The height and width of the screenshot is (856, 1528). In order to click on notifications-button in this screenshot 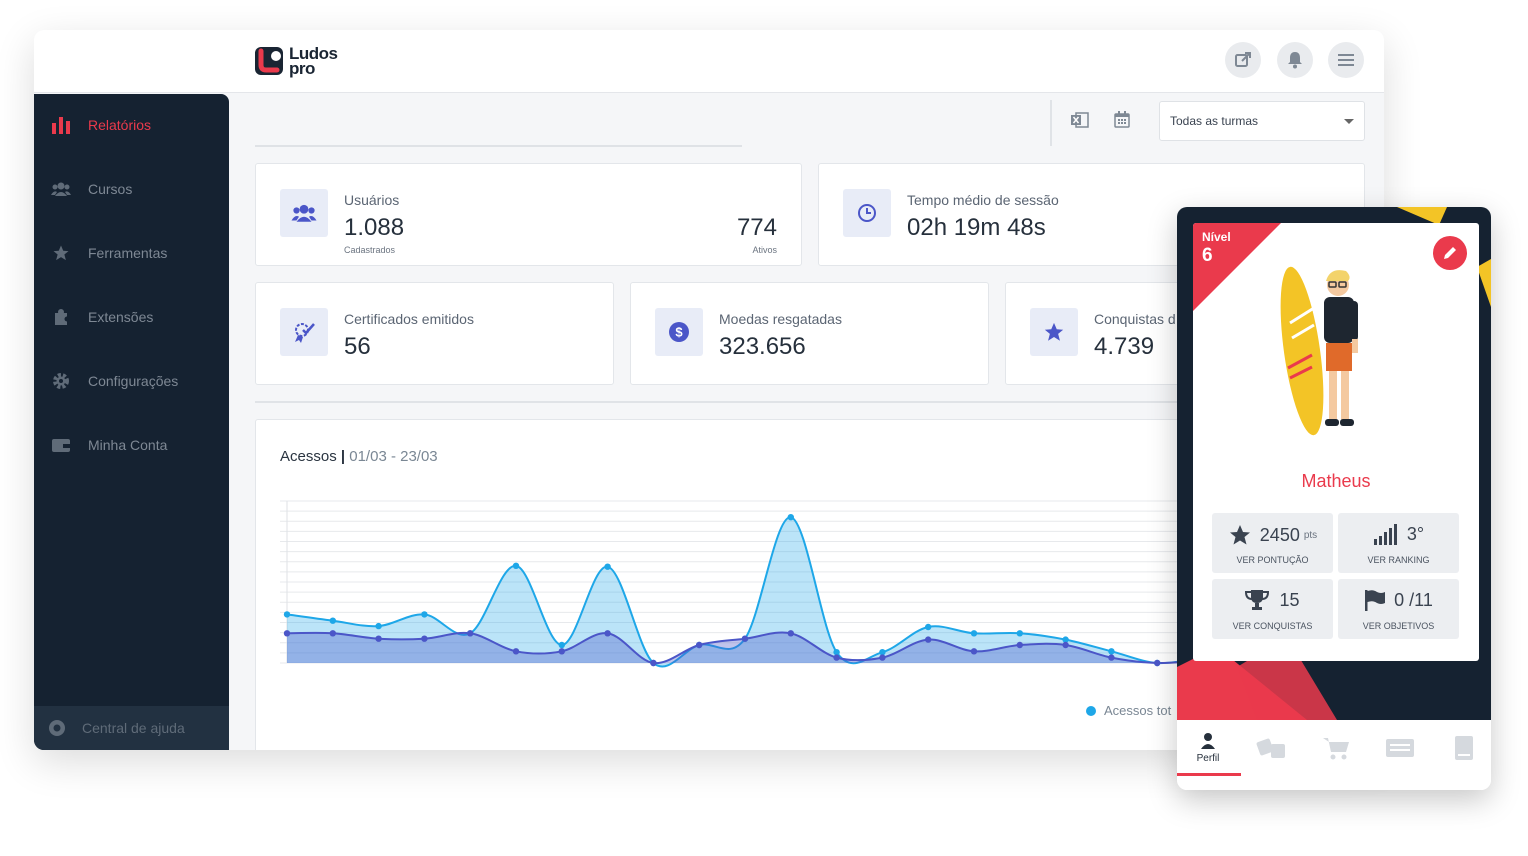, I will do `click(1295, 60)`.